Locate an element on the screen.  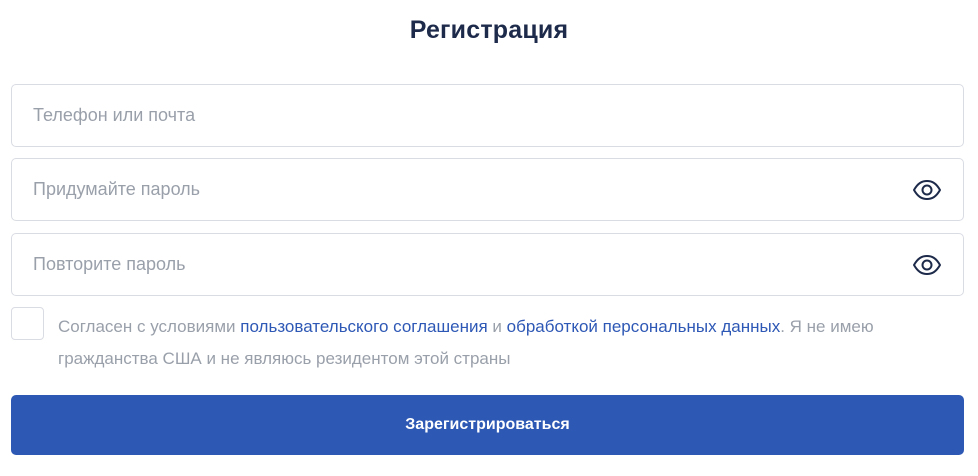
register-button: Зарегистрироваться is located at coordinates (487, 425).